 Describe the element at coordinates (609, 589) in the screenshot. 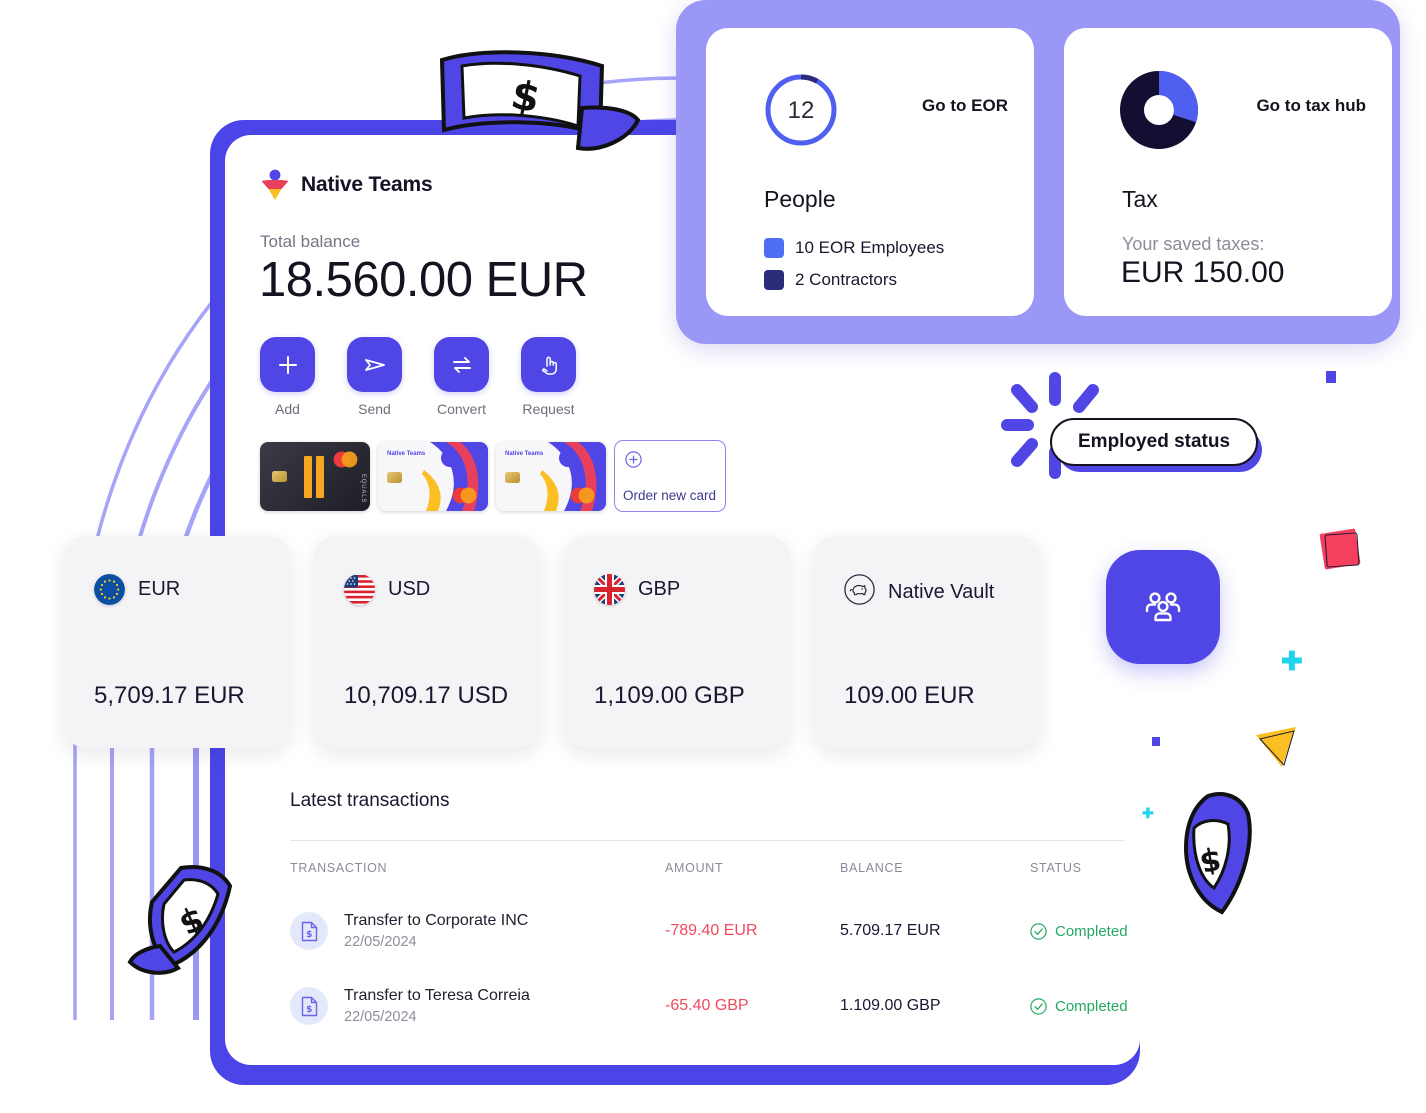

I see `uk-flag-icon` at that location.